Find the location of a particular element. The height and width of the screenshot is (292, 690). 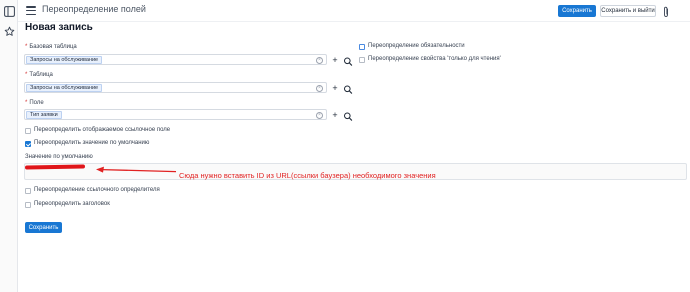

override-mandatory-checkbox is located at coordinates (362, 47).